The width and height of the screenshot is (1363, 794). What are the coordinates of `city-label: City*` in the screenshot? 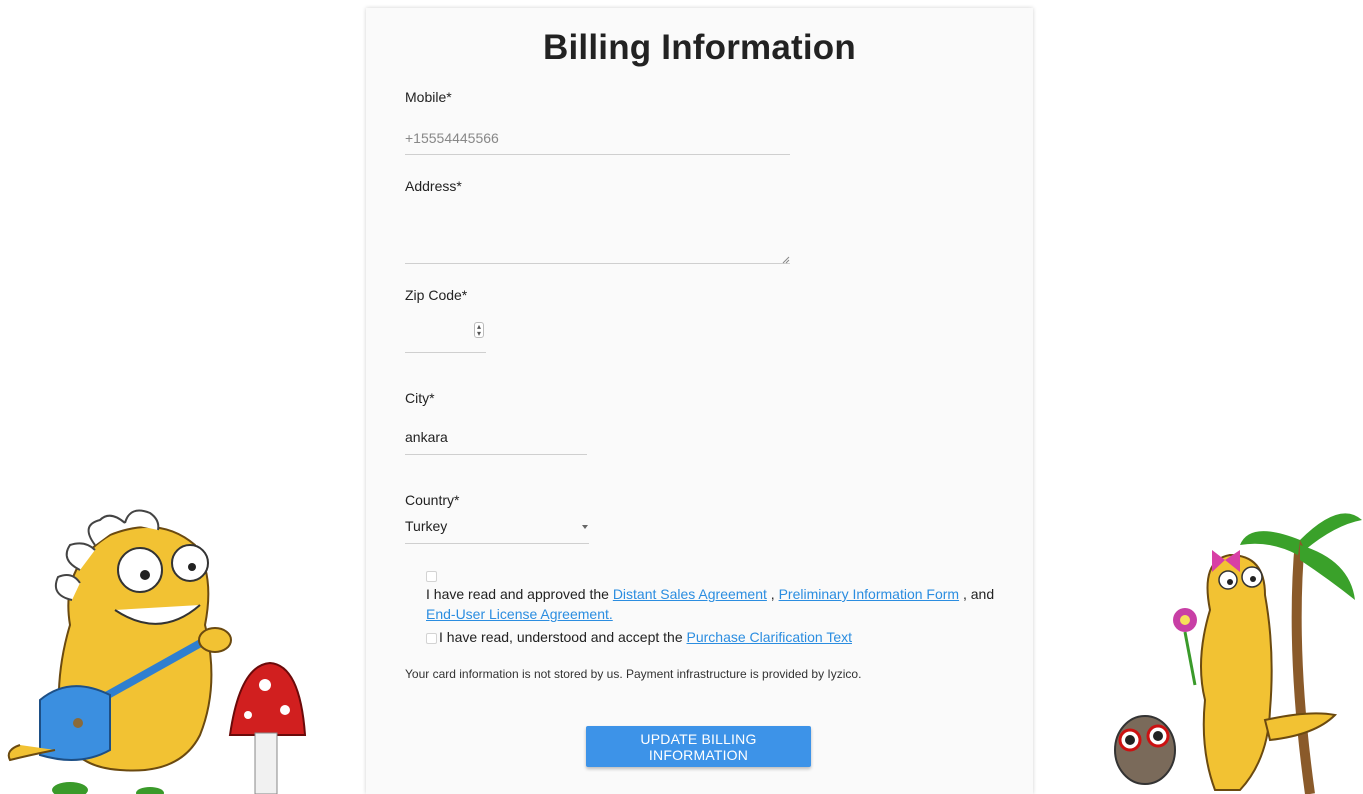 It's located at (420, 398).